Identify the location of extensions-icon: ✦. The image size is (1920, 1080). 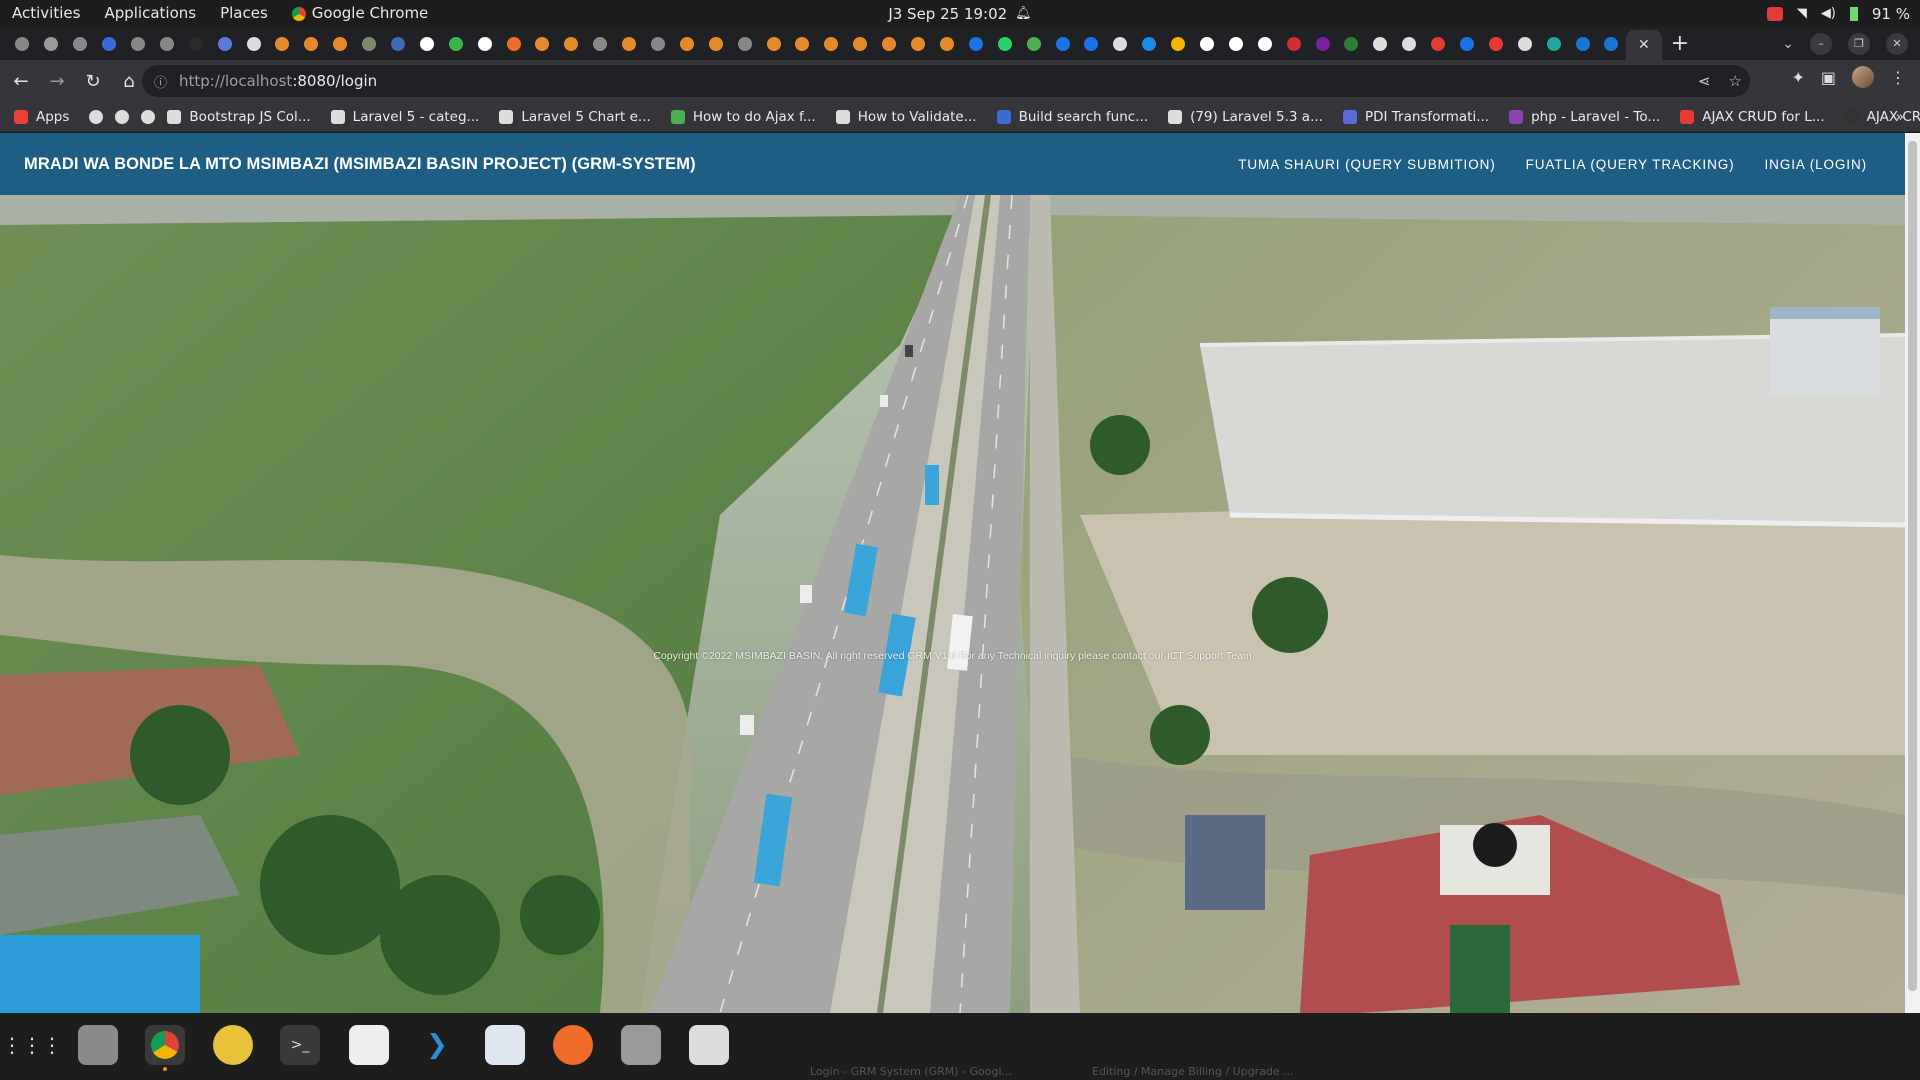
(1797, 77).